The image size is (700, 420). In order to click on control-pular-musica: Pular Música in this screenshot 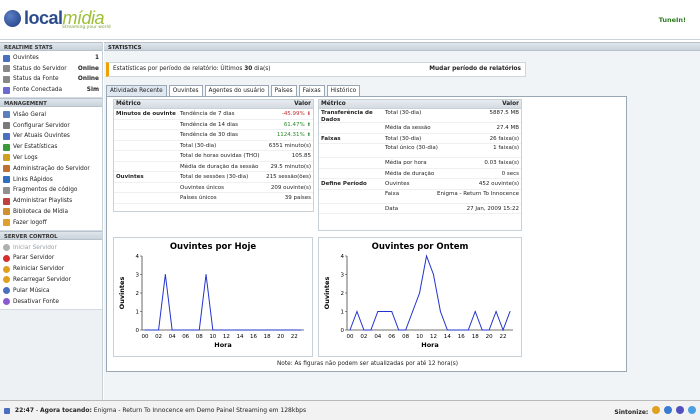, I will do `click(51, 290)`.